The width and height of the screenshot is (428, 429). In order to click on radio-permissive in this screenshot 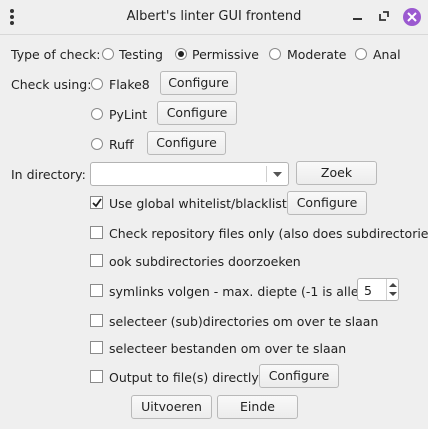, I will do `click(181, 54)`.